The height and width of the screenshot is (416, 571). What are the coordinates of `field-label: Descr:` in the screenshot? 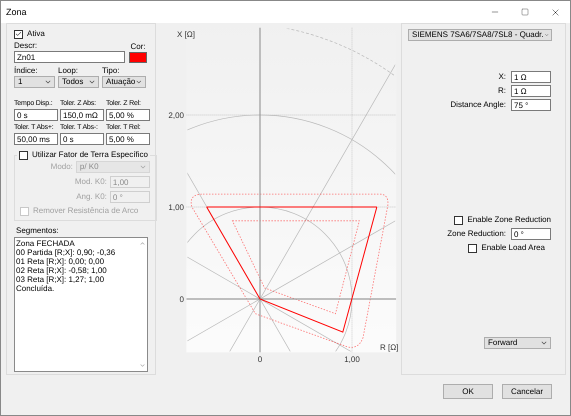 It's located at (26, 46).